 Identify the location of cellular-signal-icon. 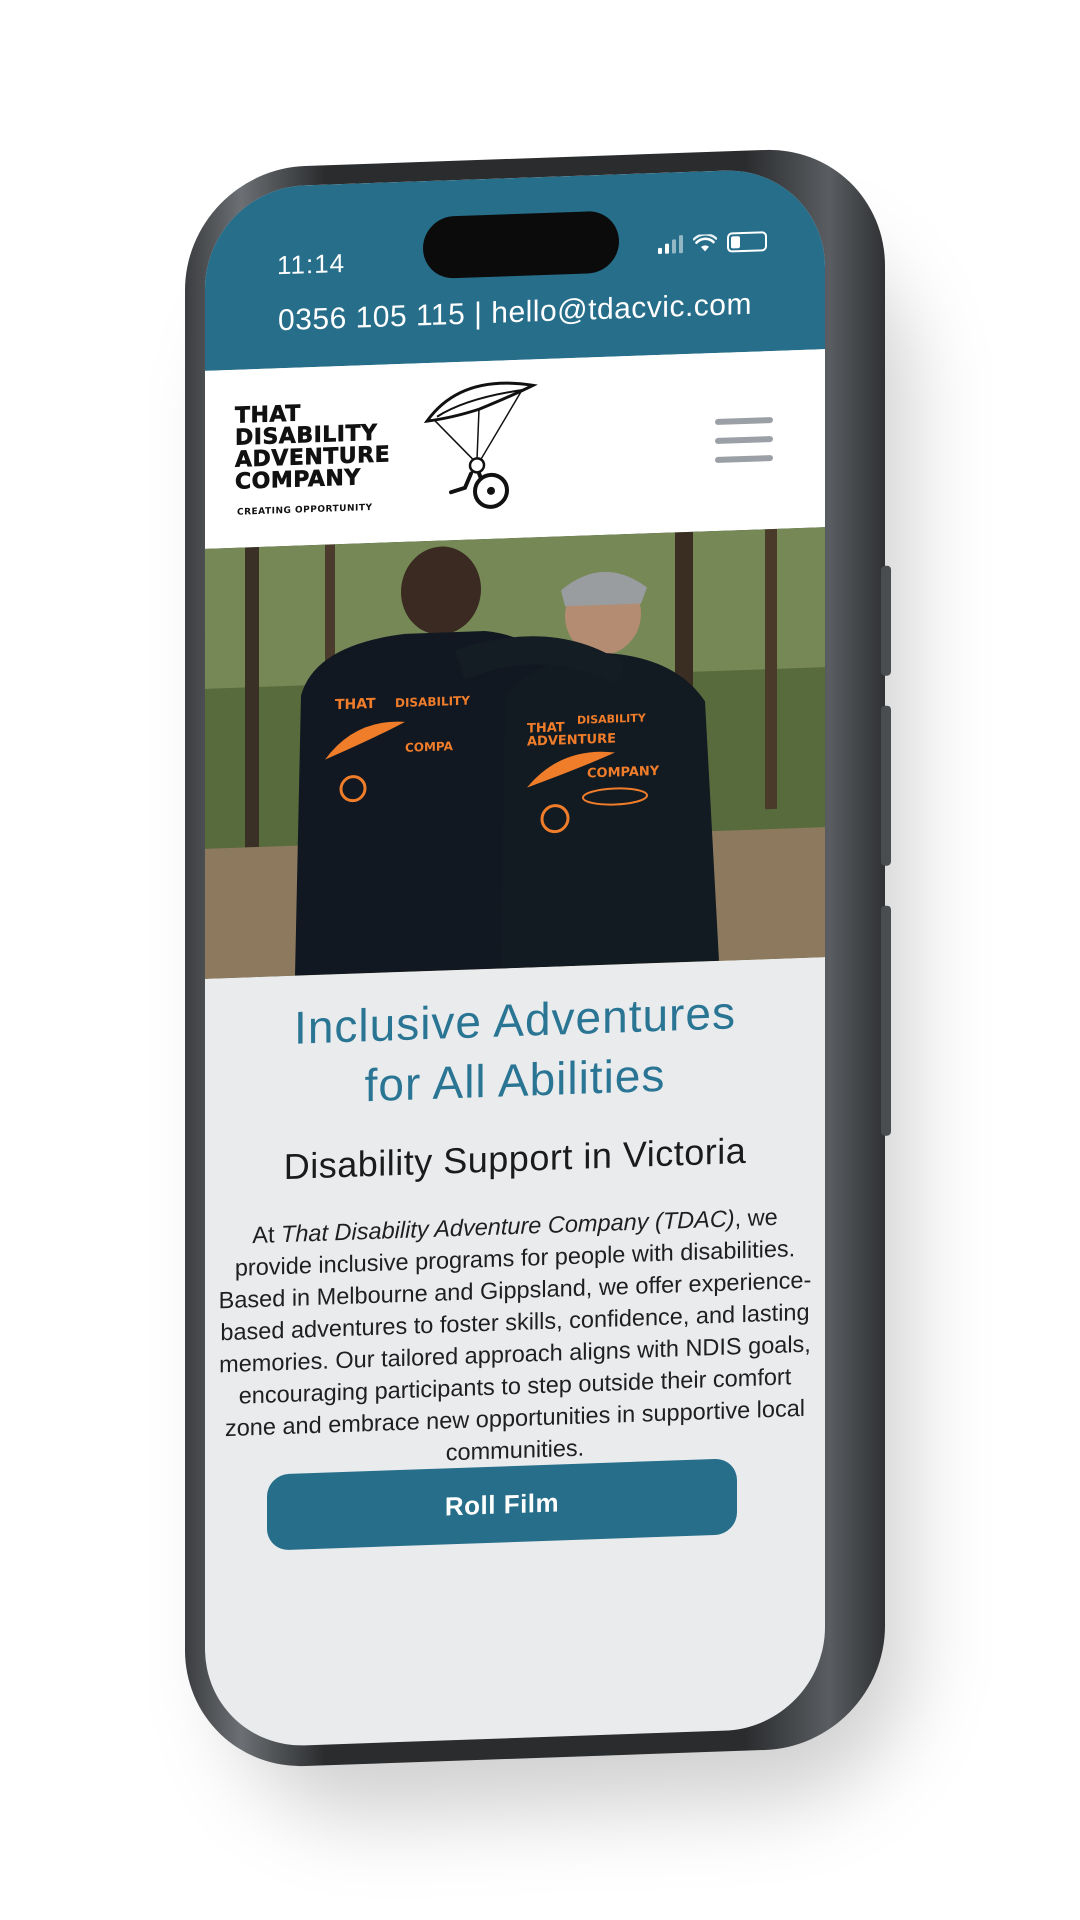
(670, 245).